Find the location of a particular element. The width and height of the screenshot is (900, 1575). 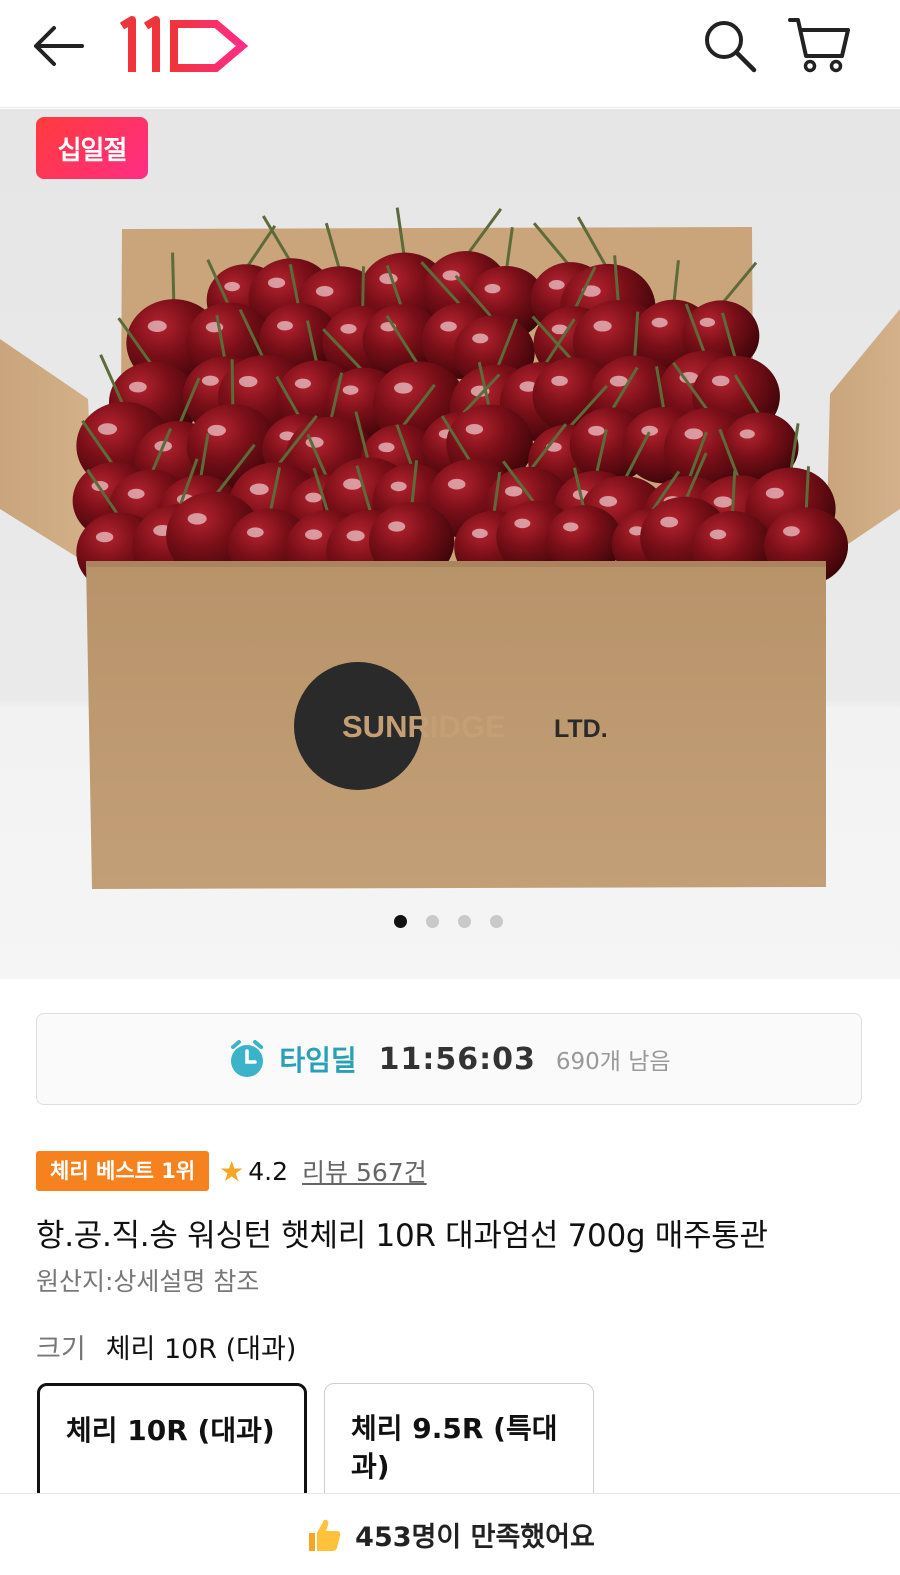

size-selection-row: 크기 체리 10R (대과) is located at coordinates (166, 1346).